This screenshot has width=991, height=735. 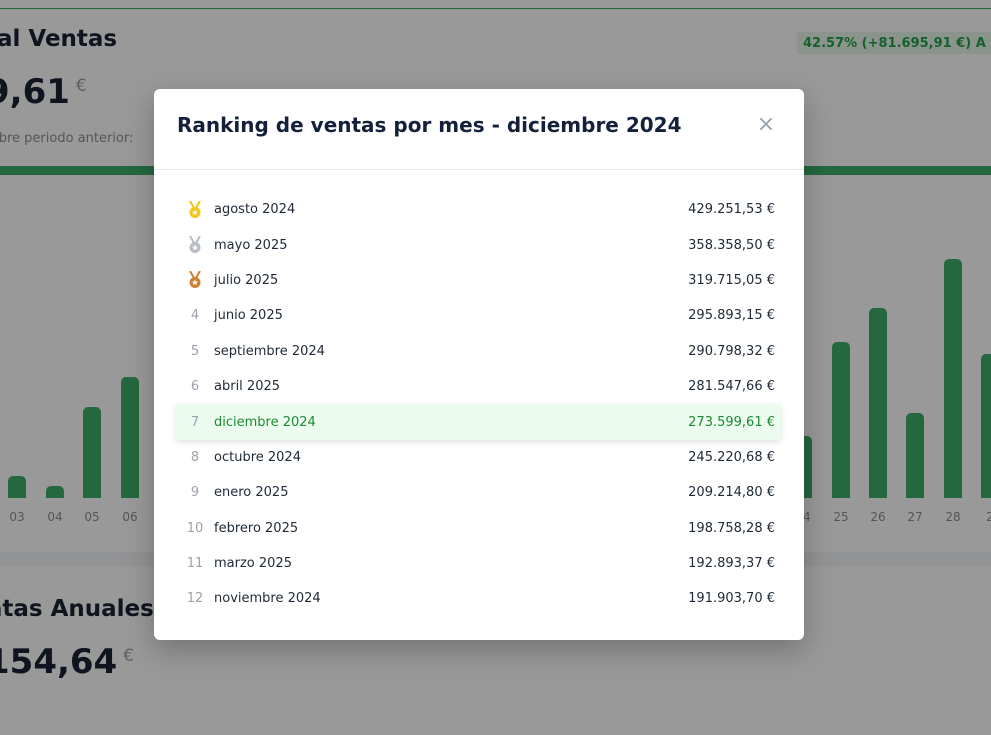 What do you see at coordinates (766, 125) in the screenshot?
I see `close-icon: ×` at bounding box center [766, 125].